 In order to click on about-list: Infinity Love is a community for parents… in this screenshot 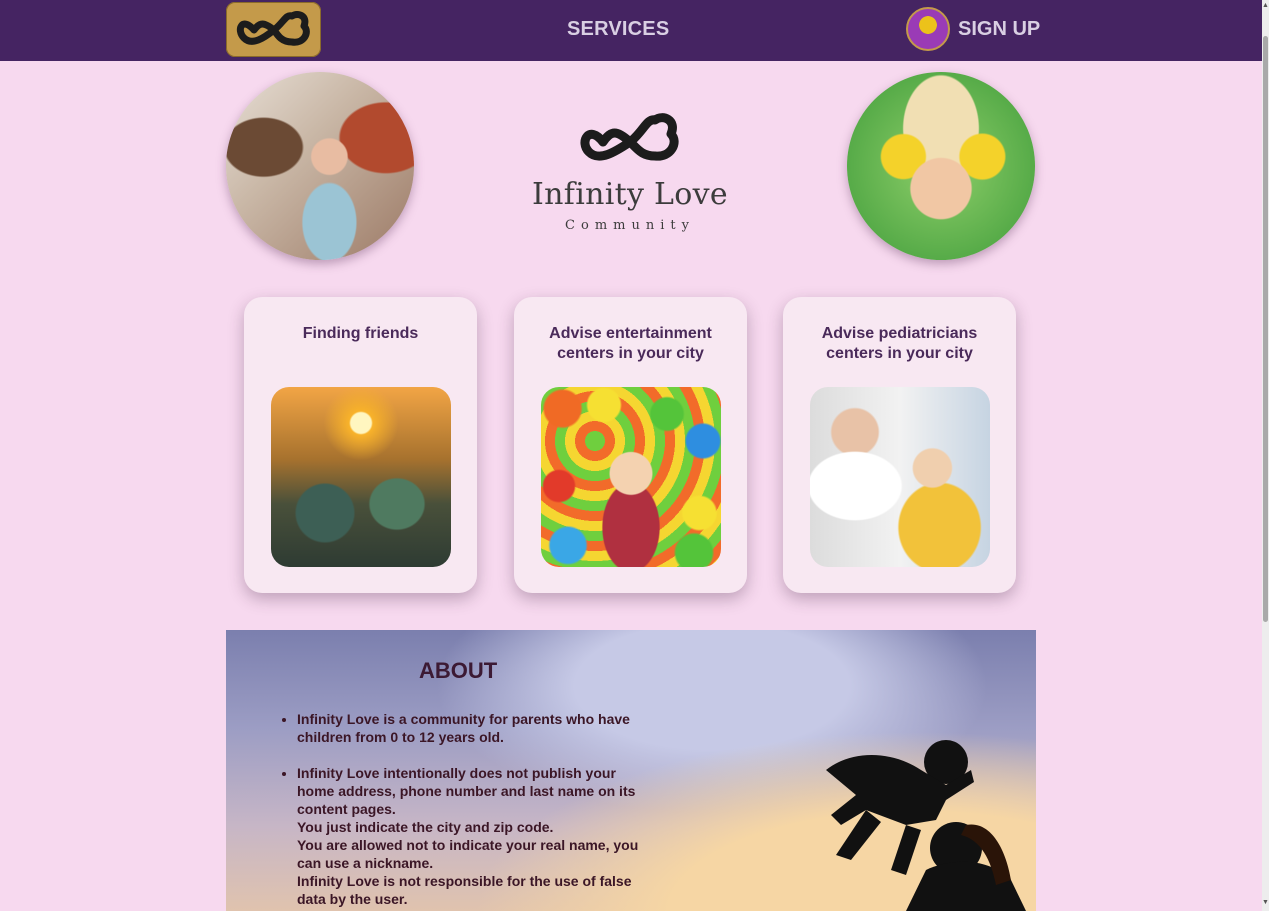, I will do `click(468, 810)`.